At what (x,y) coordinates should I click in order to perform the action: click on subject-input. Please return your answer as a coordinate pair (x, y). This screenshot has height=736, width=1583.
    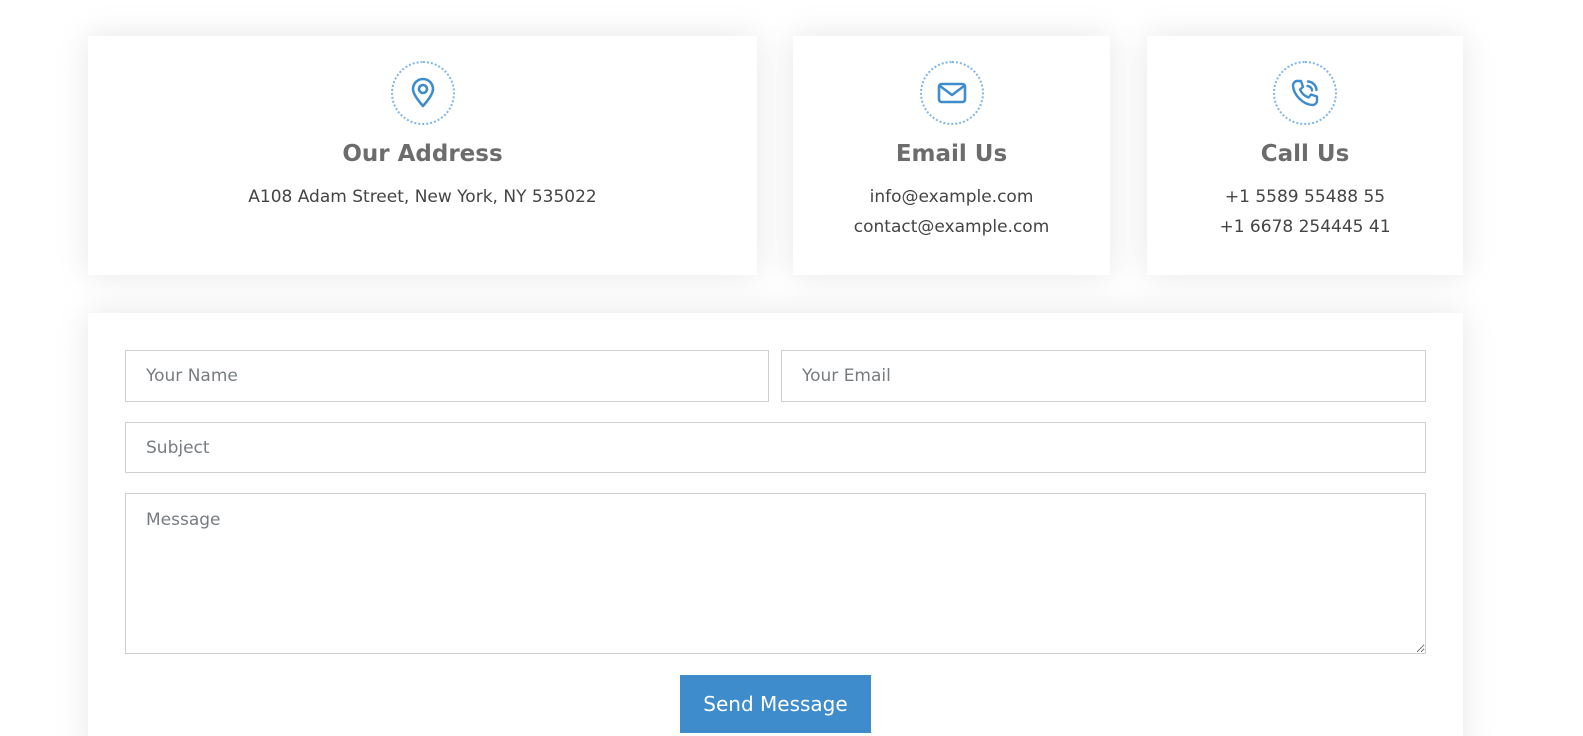
    Looking at the image, I should click on (775, 447).